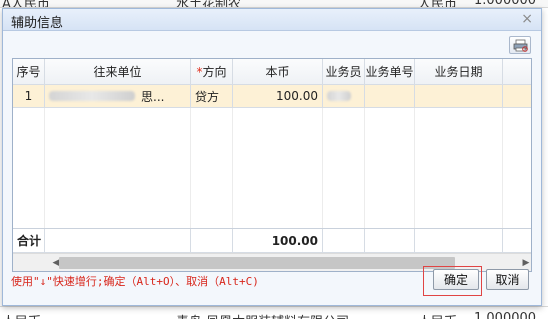  I want to click on ok-button: 确定, so click(456, 279).